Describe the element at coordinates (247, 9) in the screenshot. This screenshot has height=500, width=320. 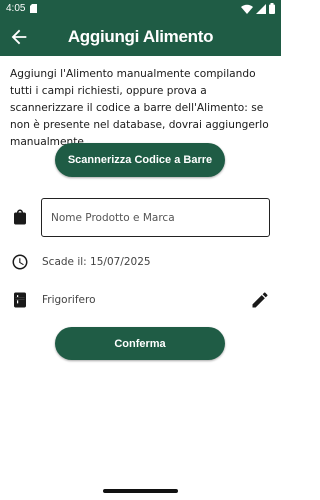
I see `wifi-icon` at that location.